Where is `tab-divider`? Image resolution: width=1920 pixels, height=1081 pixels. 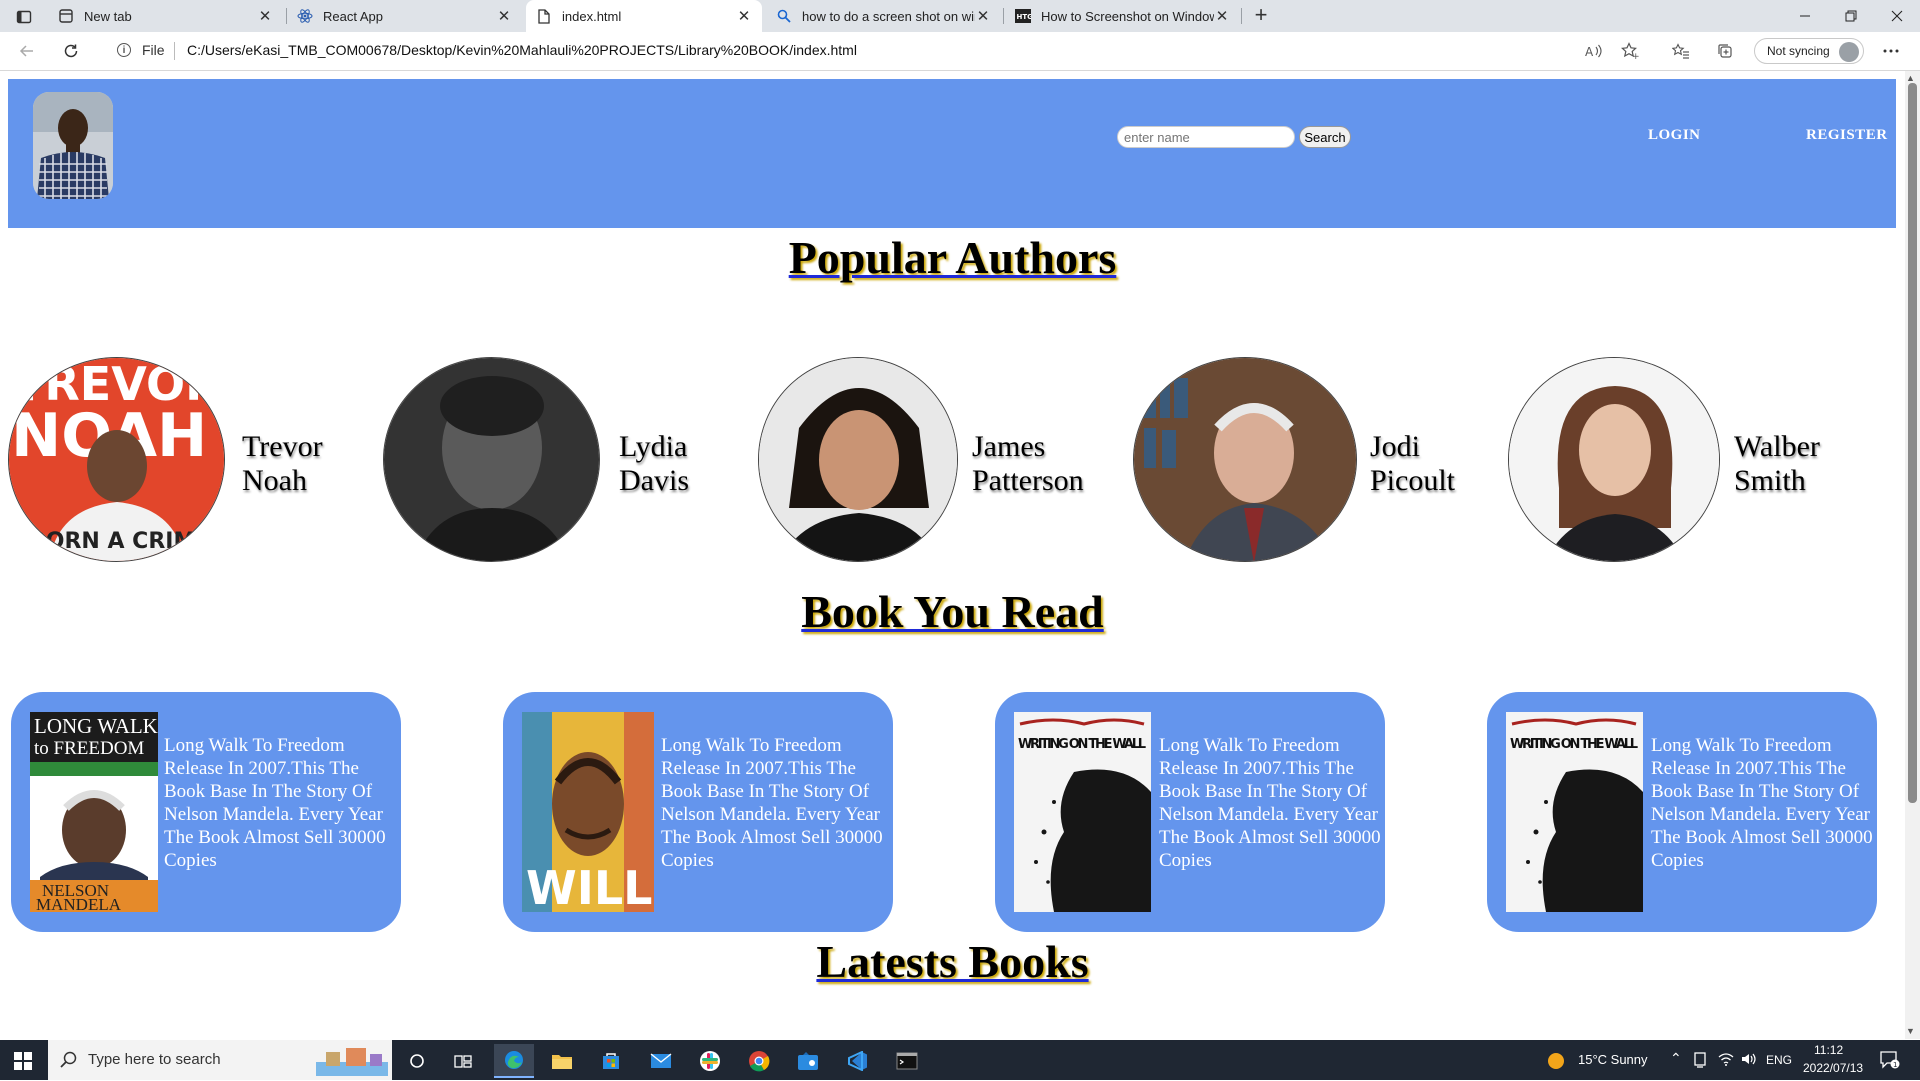
tab-divider is located at coordinates (1003, 16).